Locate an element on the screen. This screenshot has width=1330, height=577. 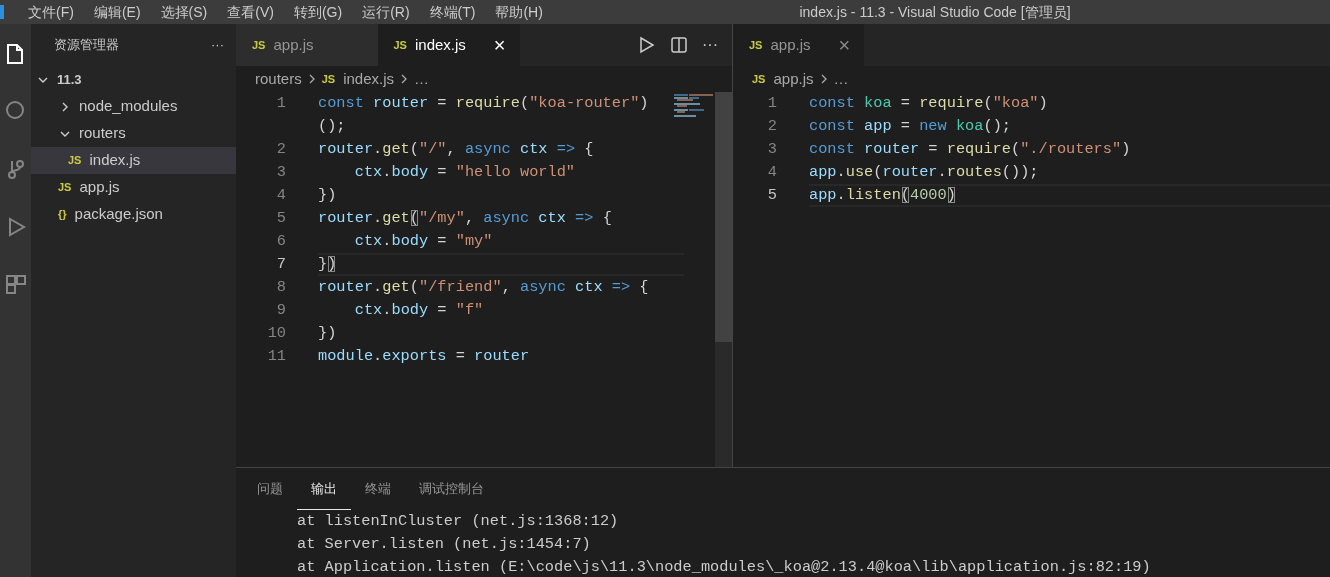
panel-tab: 输出 is located at coordinates (324, 489).